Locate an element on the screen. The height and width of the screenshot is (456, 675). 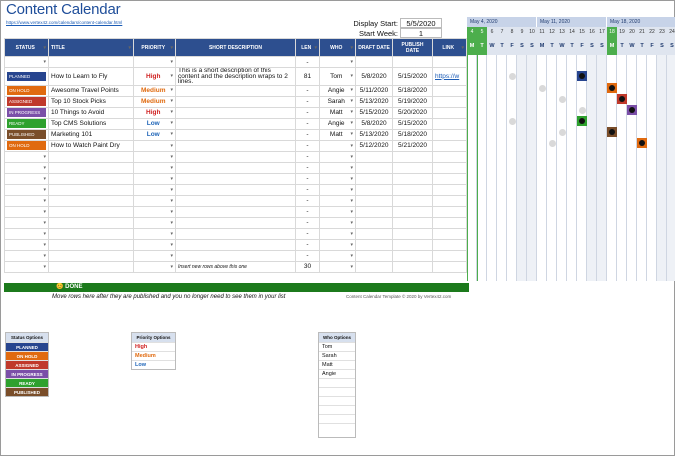
cell: Insert new rows above this one is located at coordinates (235, 266).